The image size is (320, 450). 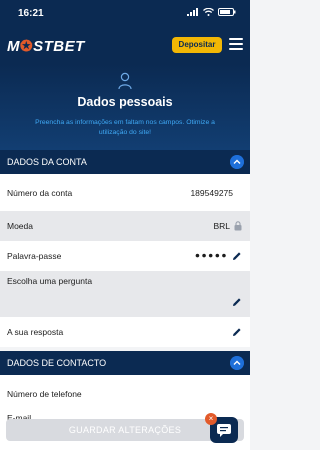 What do you see at coordinates (221, 226) in the screenshot?
I see `currency-value: BRL` at bounding box center [221, 226].